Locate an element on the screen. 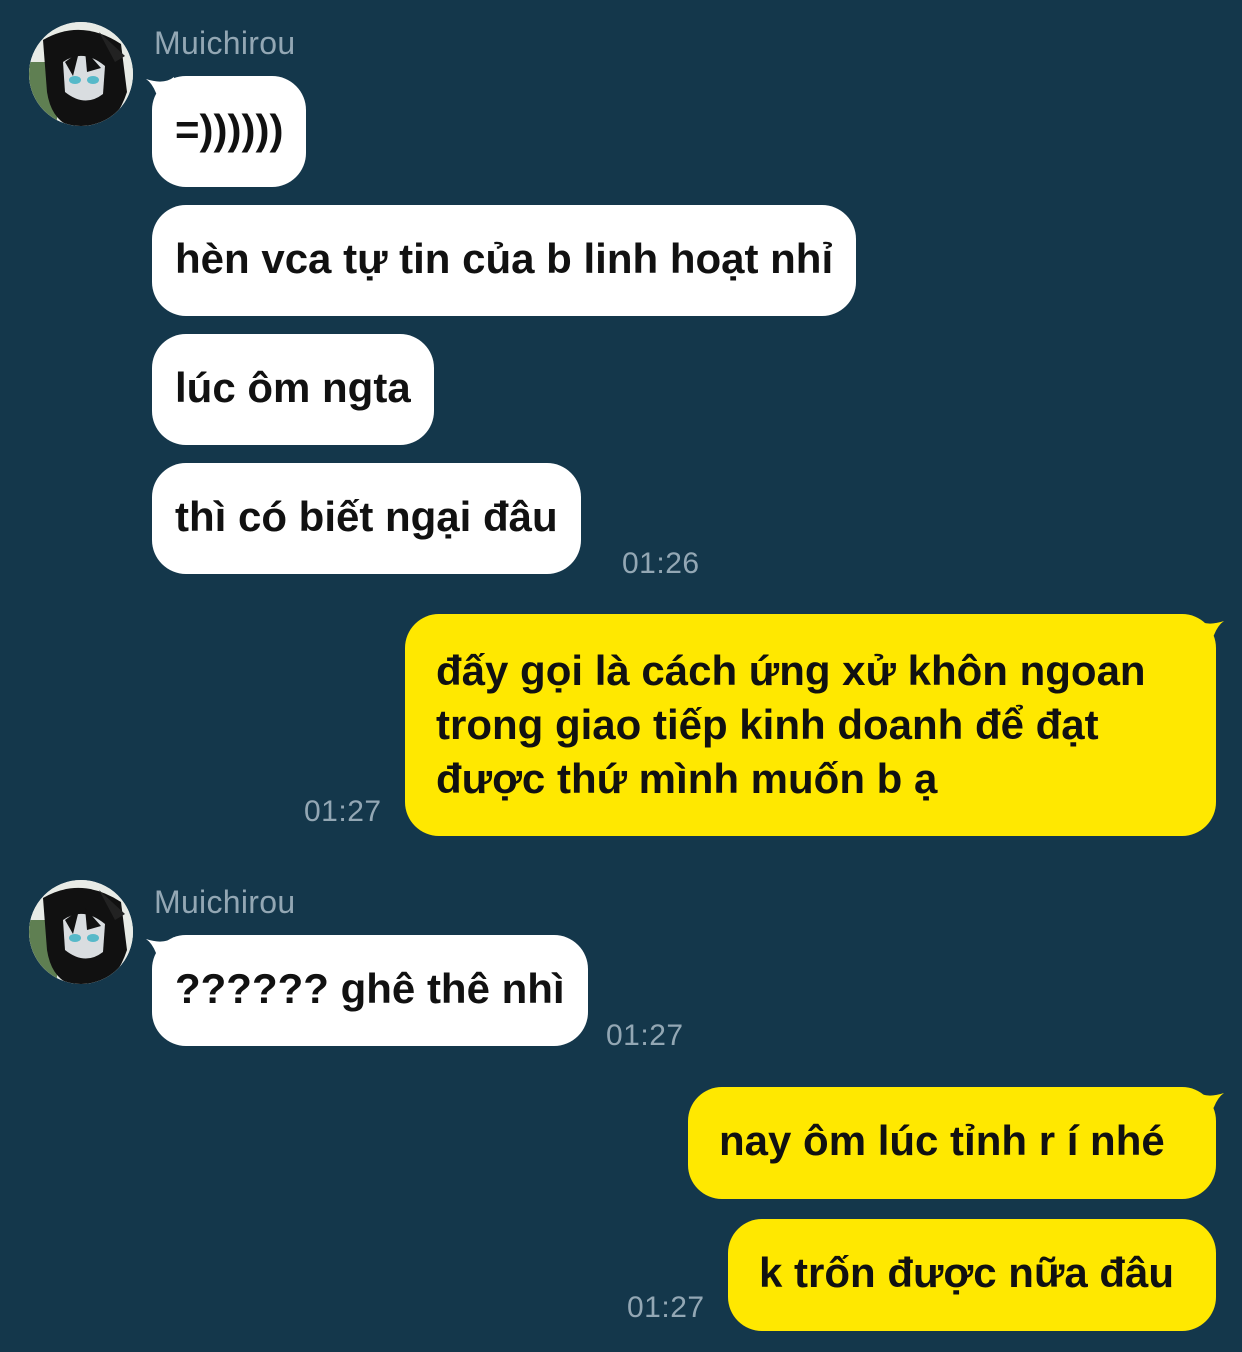 This screenshot has height=1352, width=1242. message-bubble-incoming: hèn vca tự tin của b linh hoạt nhỉ is located at coordinates (504, 260).